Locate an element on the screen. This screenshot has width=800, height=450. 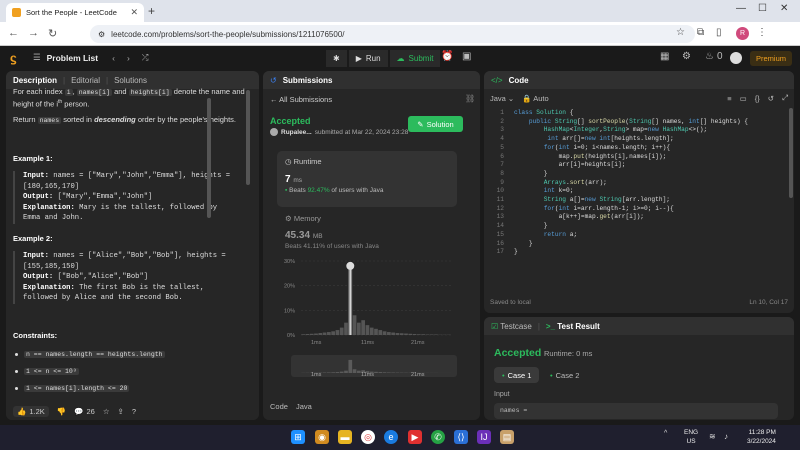
wifi-icon: ≋ is located at coordinates (712, 436).